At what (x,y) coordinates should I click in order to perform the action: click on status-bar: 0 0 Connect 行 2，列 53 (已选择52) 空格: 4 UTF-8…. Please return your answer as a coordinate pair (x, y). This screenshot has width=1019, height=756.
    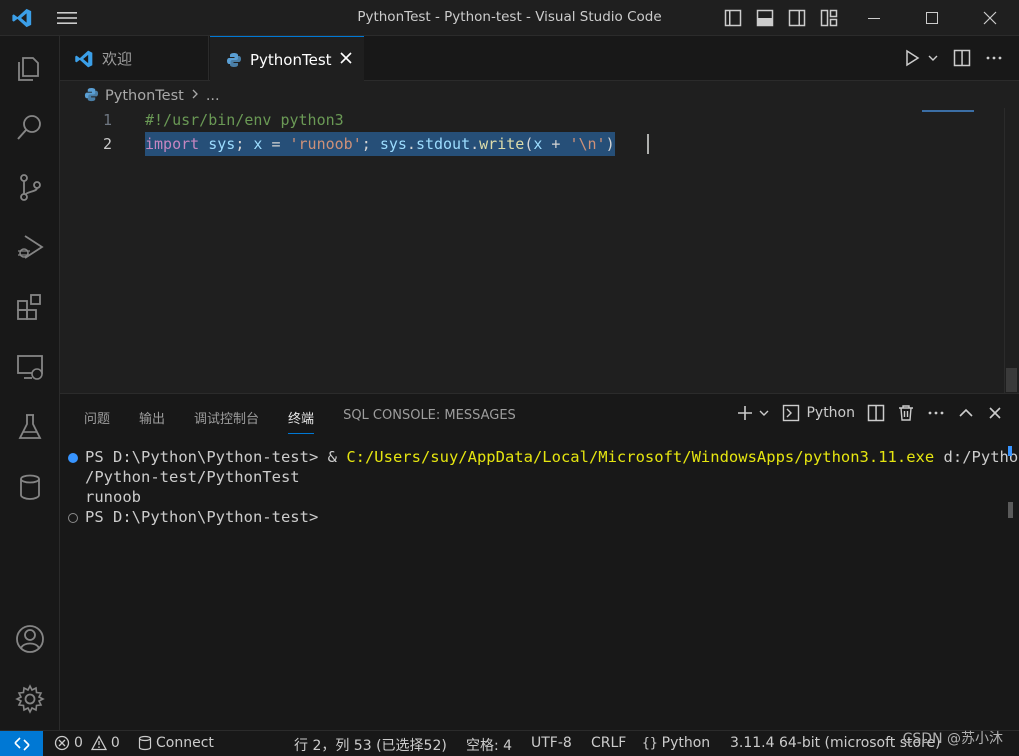
    Looking at the image, I should click on (509, 743).